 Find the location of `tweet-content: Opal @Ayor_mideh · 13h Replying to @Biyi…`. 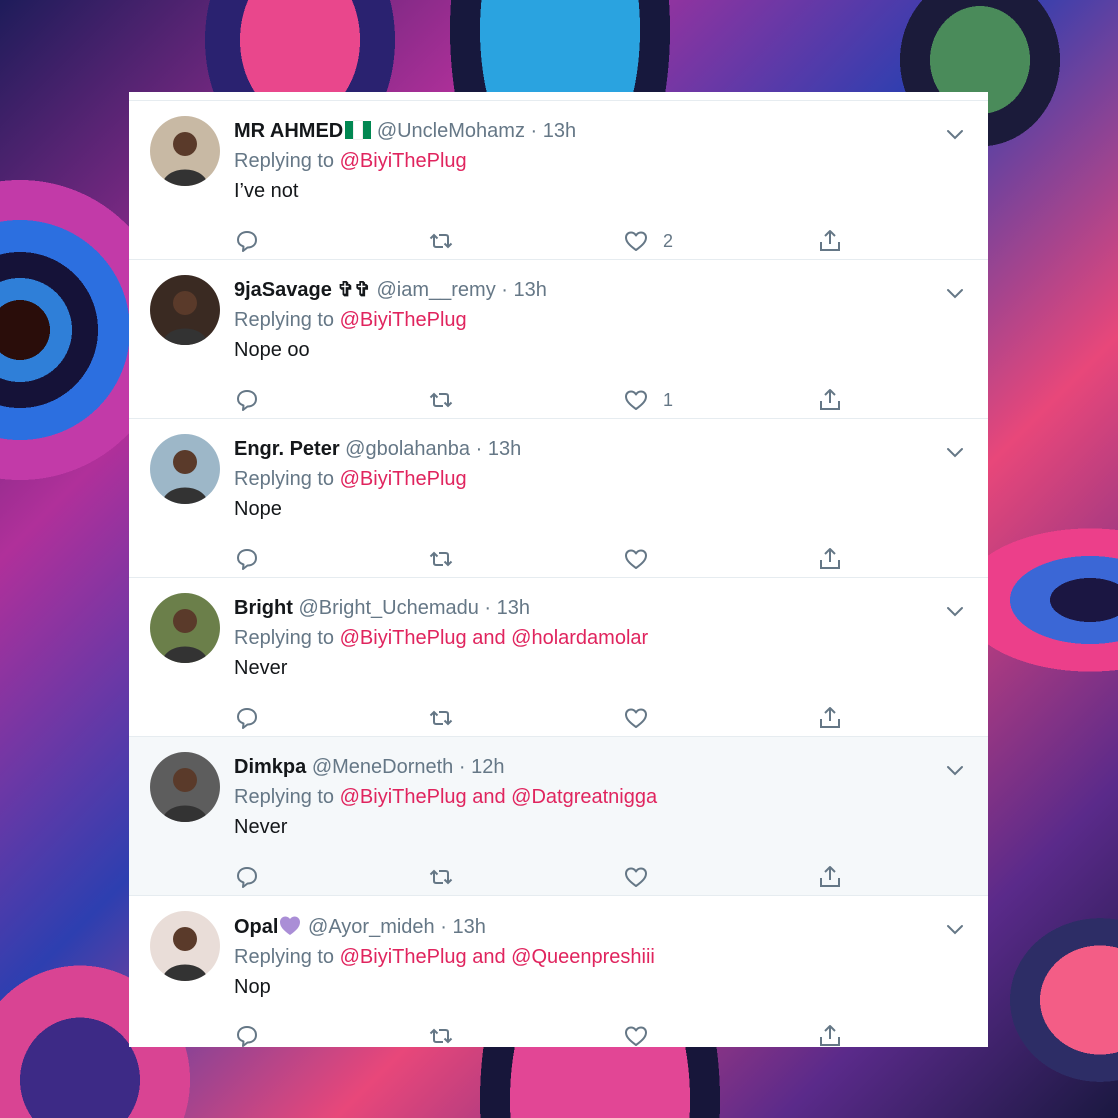

tweet-content: Opal @Ayor_mideh · 13h Replying to @Biyi… is located at coordinates (601, 956).